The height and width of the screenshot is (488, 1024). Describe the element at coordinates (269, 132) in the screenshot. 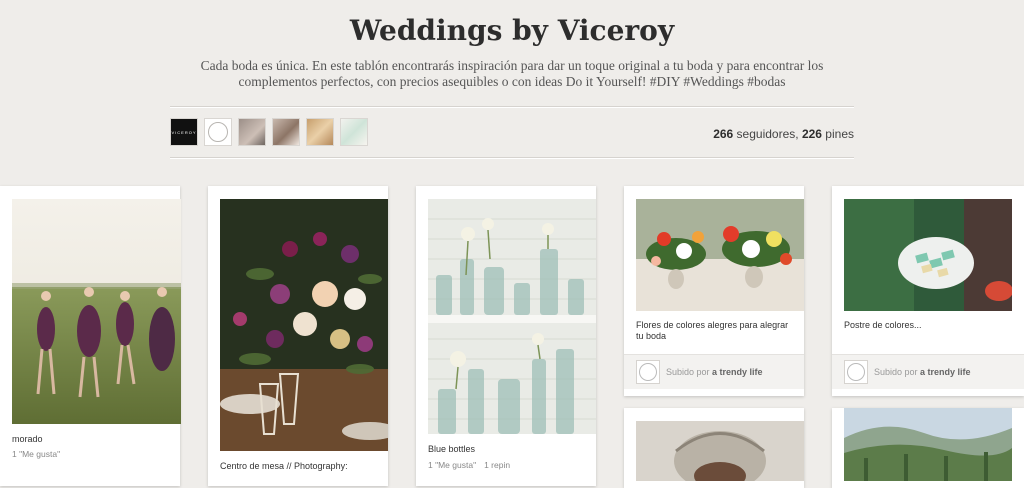

I see `collaborator-list: VICEROY` at that location.